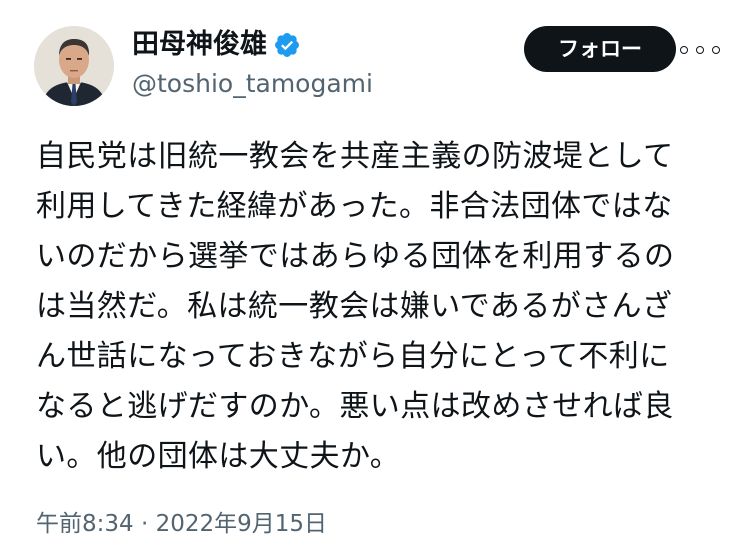 This screenshot has height=560, width=750. I want to click on avatar-image, so click(74, 66).